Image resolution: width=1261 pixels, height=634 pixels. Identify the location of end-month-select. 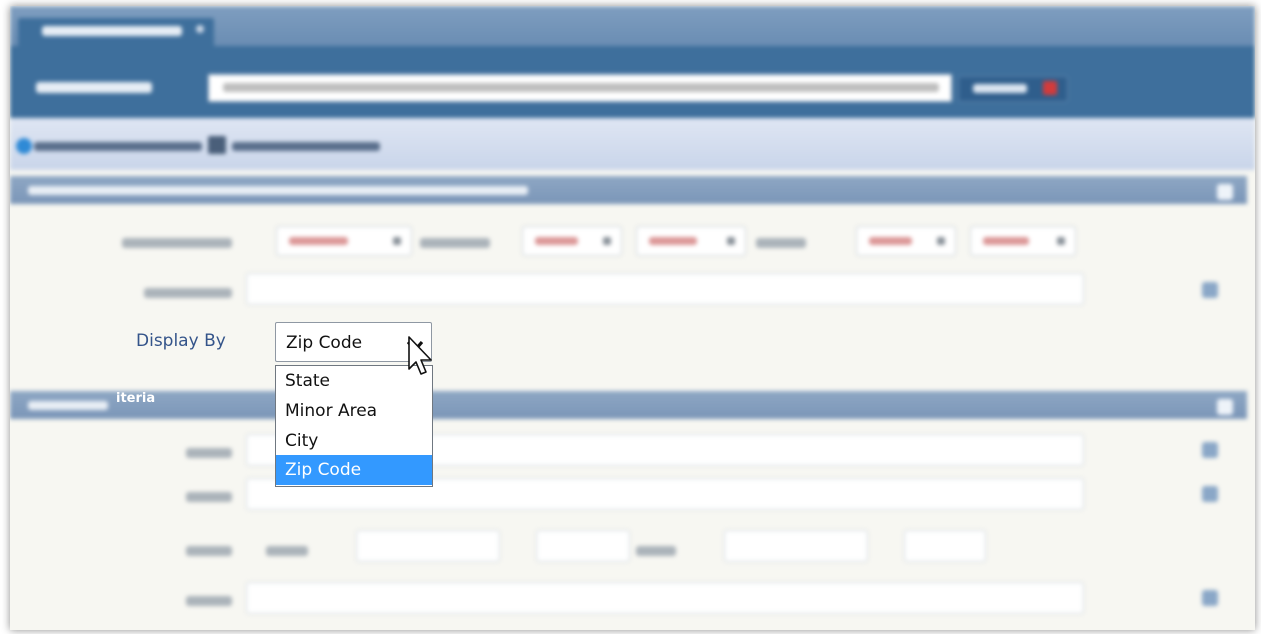
(906, 241).